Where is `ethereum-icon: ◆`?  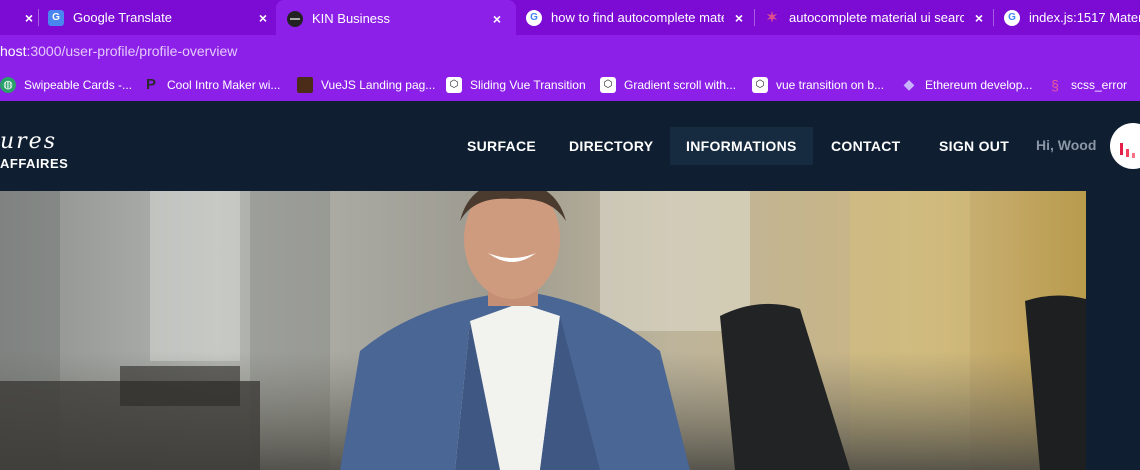
ethereum-icon: ◆ is located at coordinates (909, 84).